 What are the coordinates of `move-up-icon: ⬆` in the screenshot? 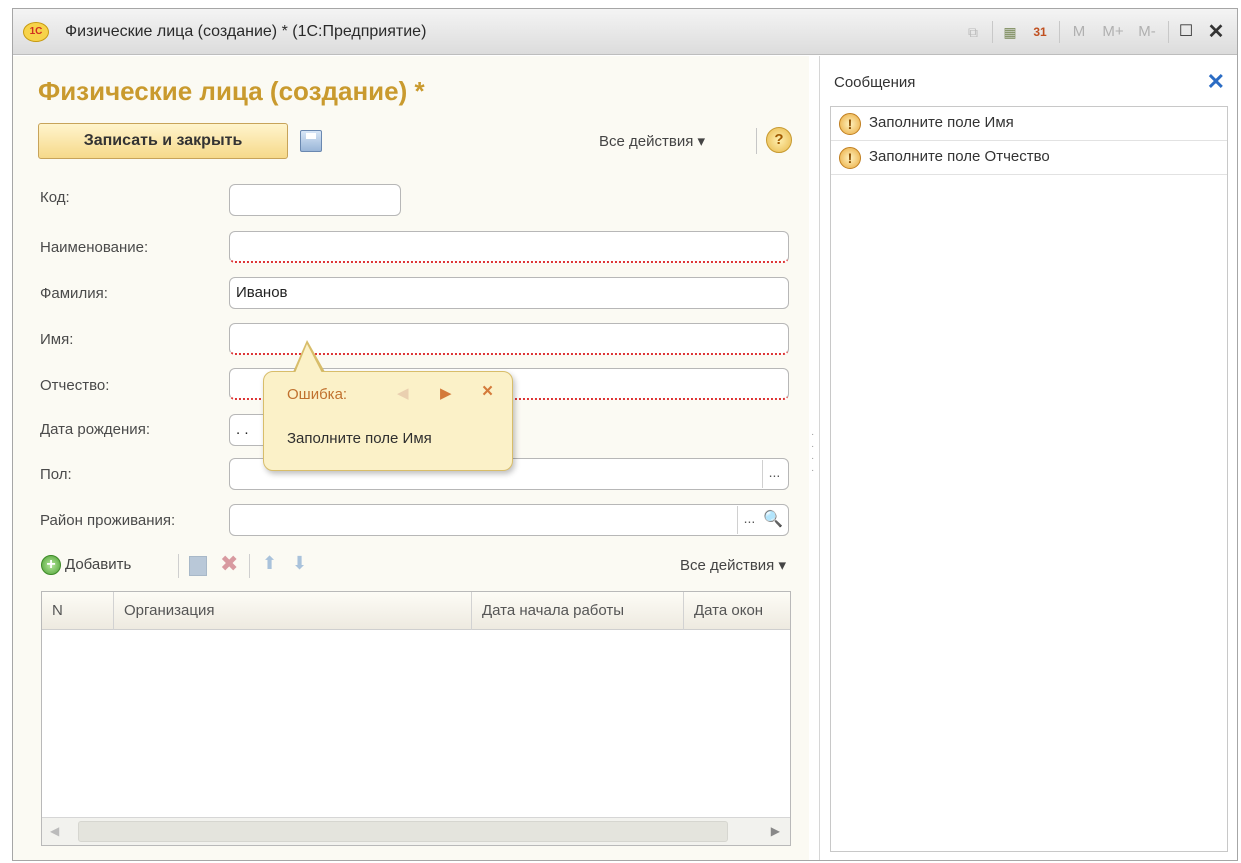 It's located at (269, 563).